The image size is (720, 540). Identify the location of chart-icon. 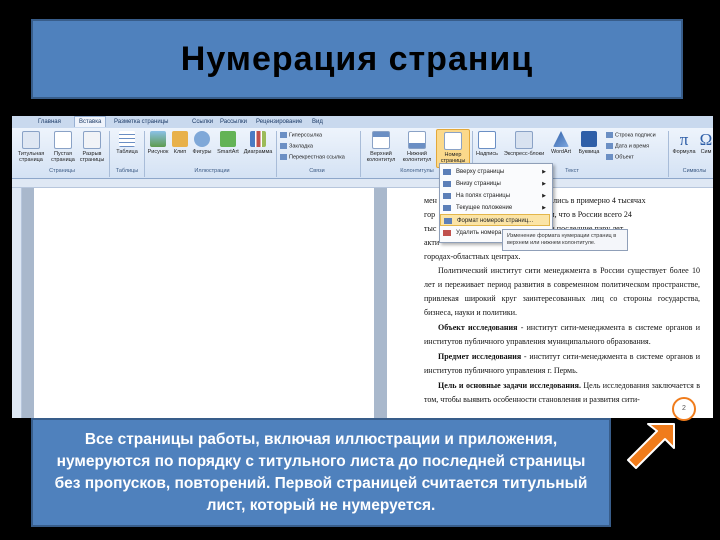
(258, 139).